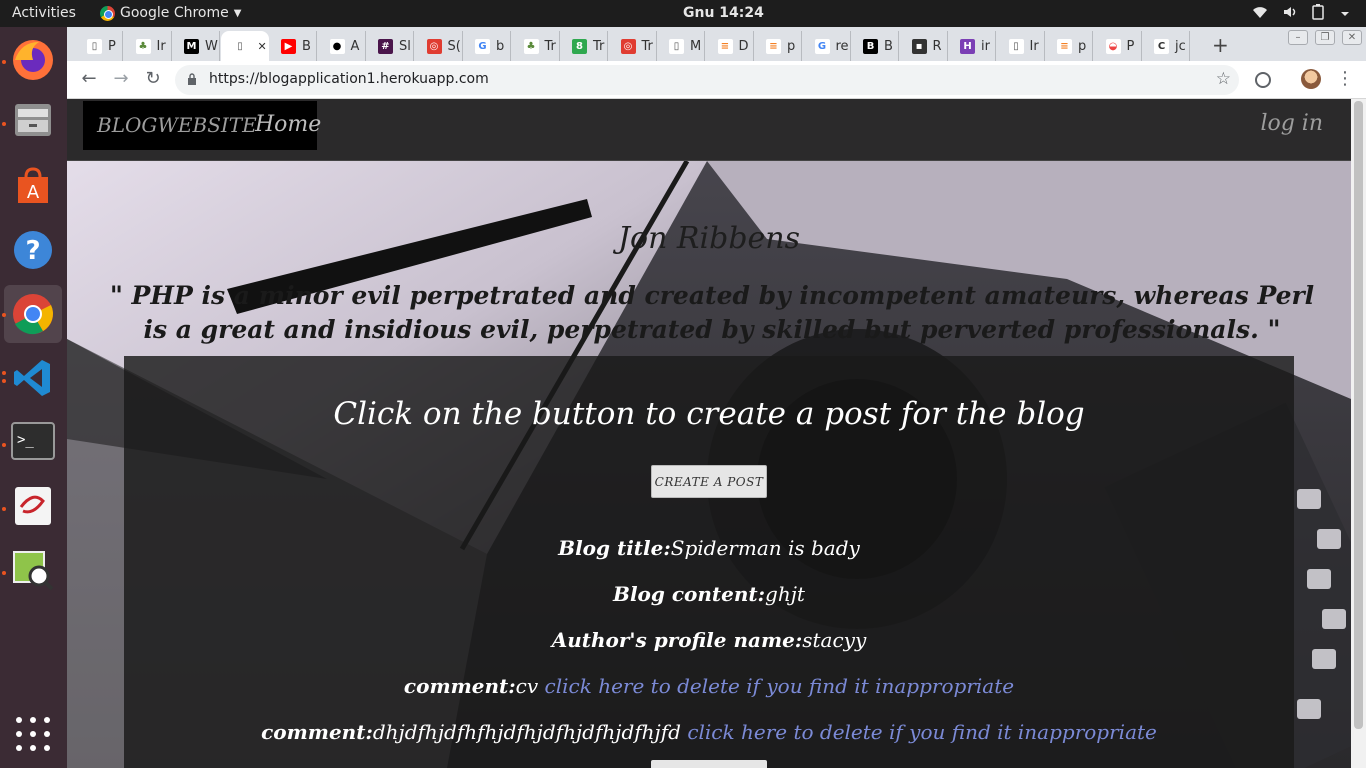 Image resolution: width=1366 pixels, height=768 pixels. Describe the element at coordinates (33, 192) in the screenshot. I see `svg-text: A` at that location.